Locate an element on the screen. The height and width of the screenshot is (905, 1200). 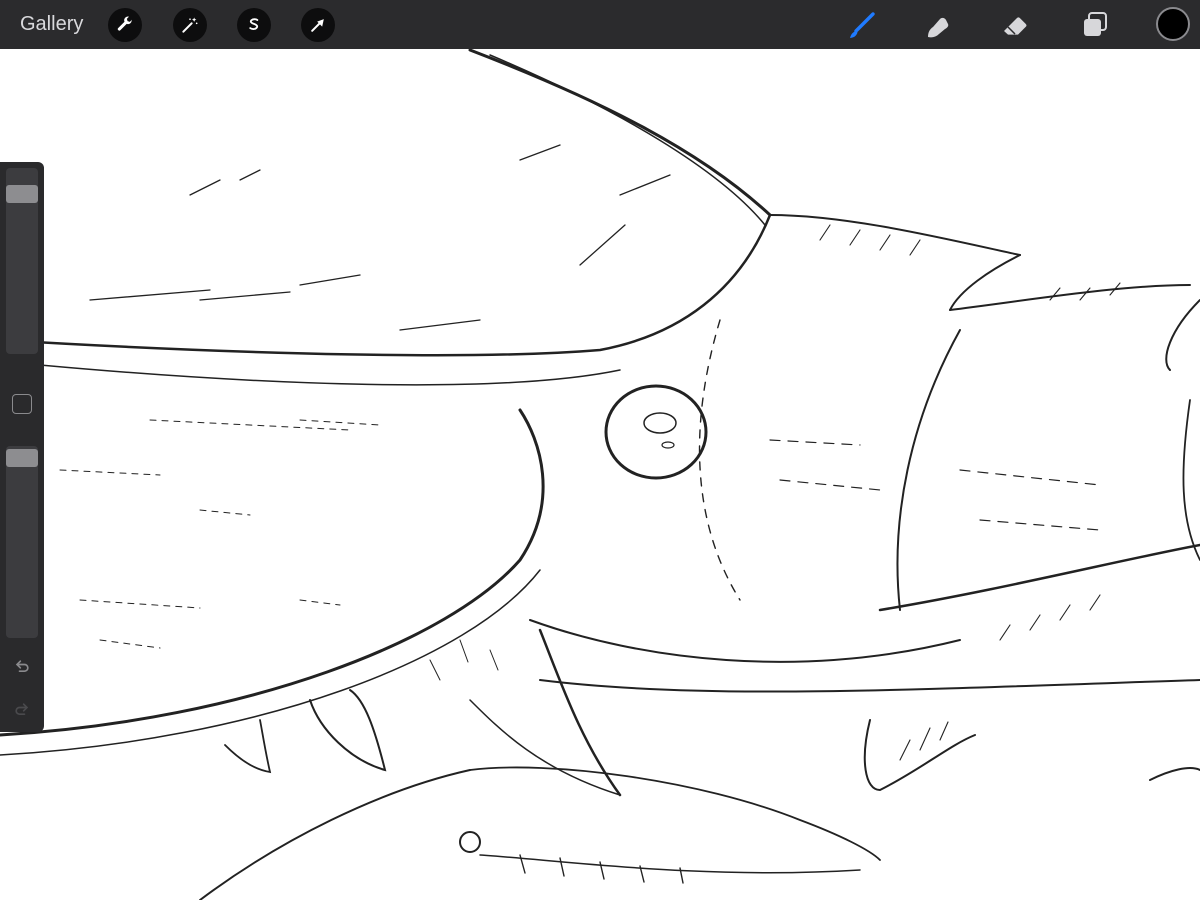
eraser-tool-button is located at coordinates (1016, 25).